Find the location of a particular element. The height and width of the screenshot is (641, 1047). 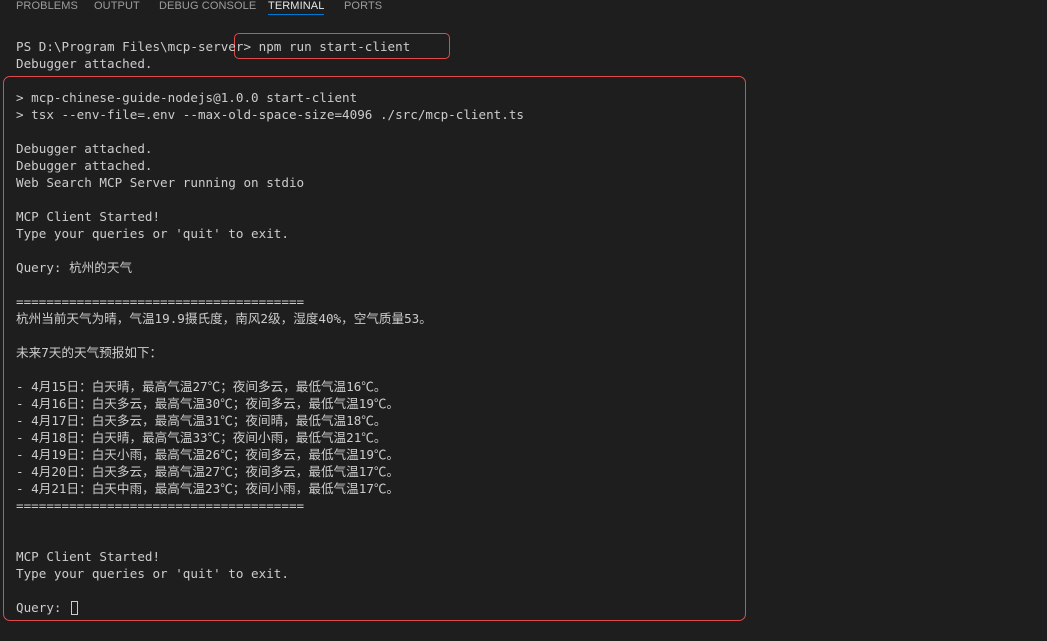

terminal-line: Query: 杭州的天气 is located at coordinates (74, 267).